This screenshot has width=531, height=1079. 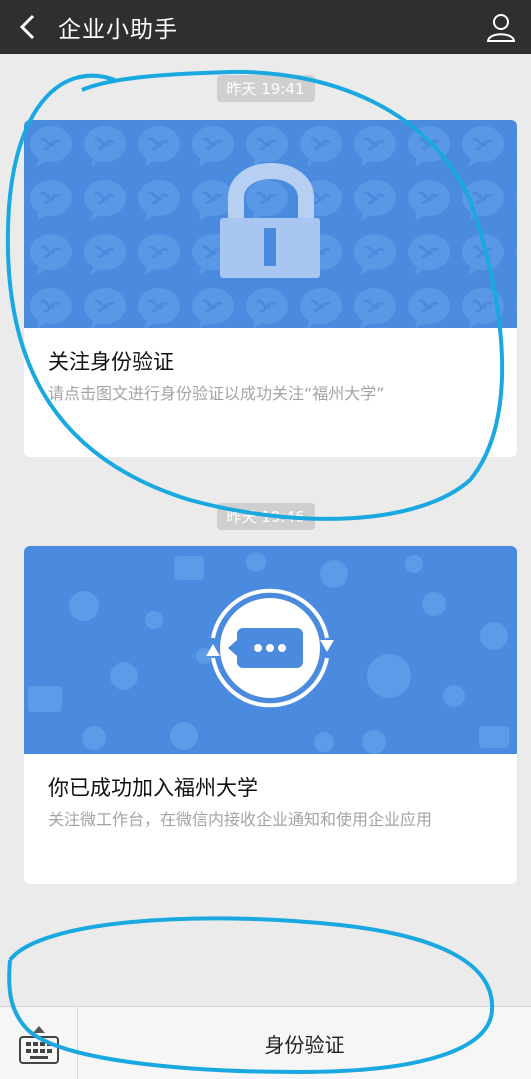 What do you see at coordinates (118, 30) in the screenshot?
I see `chat-title: 企业小助手` at bounding box center [118, 30].